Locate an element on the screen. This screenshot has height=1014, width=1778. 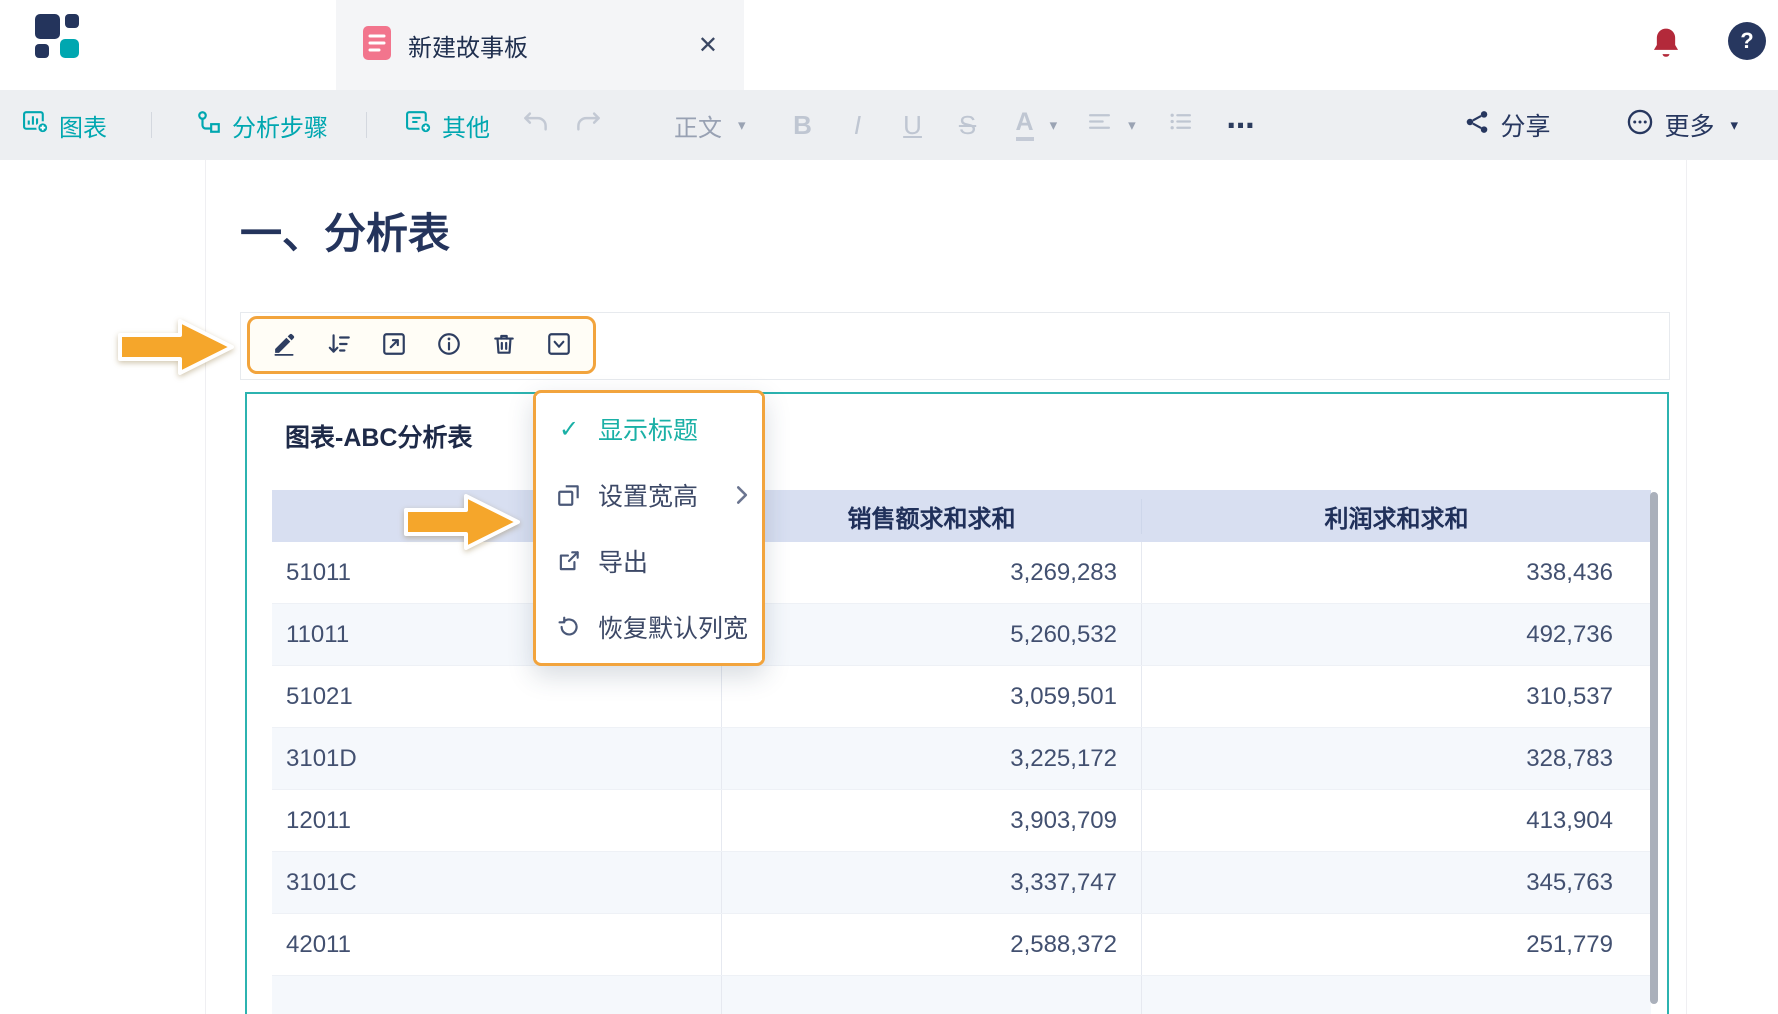
table-row: 12011 3,903,709 413,904 is located at coordinates (961, 821).